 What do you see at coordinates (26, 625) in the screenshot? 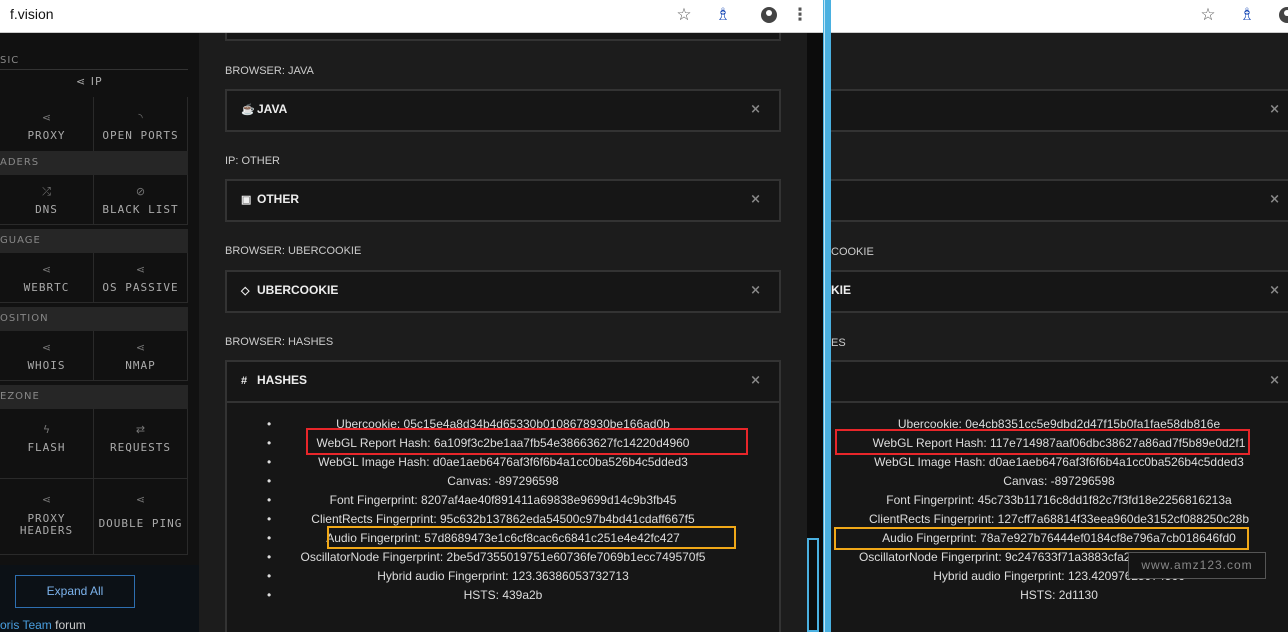
I see `team-link: oris Team` at bounding box center [26, 625].